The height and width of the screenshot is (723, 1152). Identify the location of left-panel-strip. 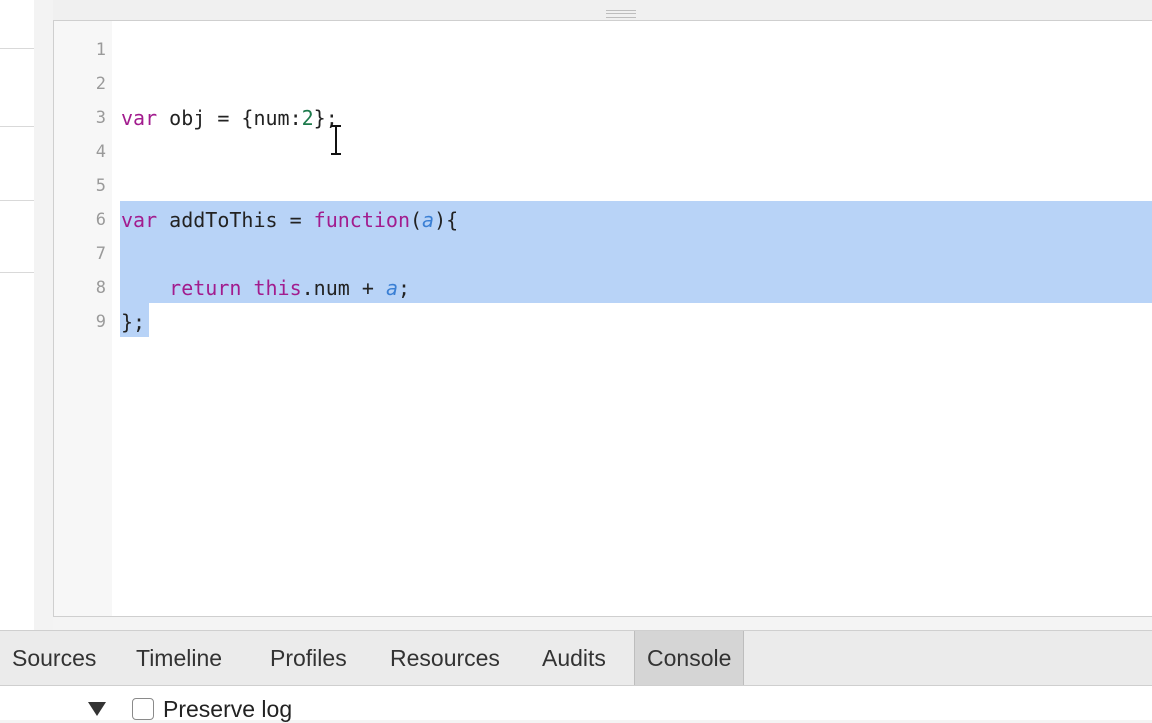
(17, 315).